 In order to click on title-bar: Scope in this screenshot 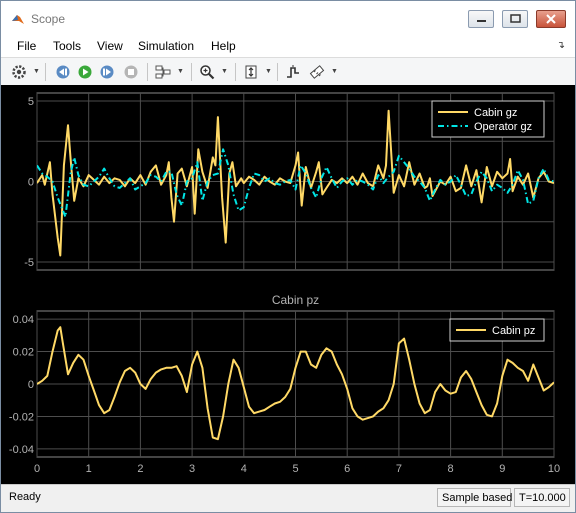, I will do `click(288, 19)`.